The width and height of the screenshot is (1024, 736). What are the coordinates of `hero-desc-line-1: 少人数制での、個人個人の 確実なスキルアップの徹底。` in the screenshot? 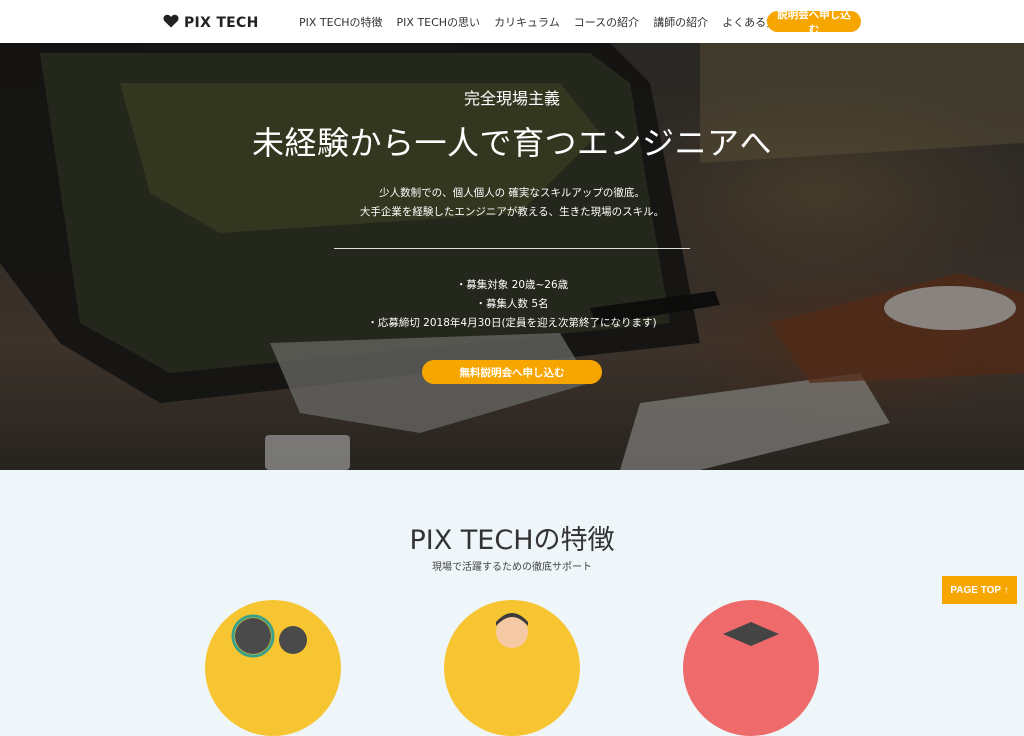 It's located at (512, 193).